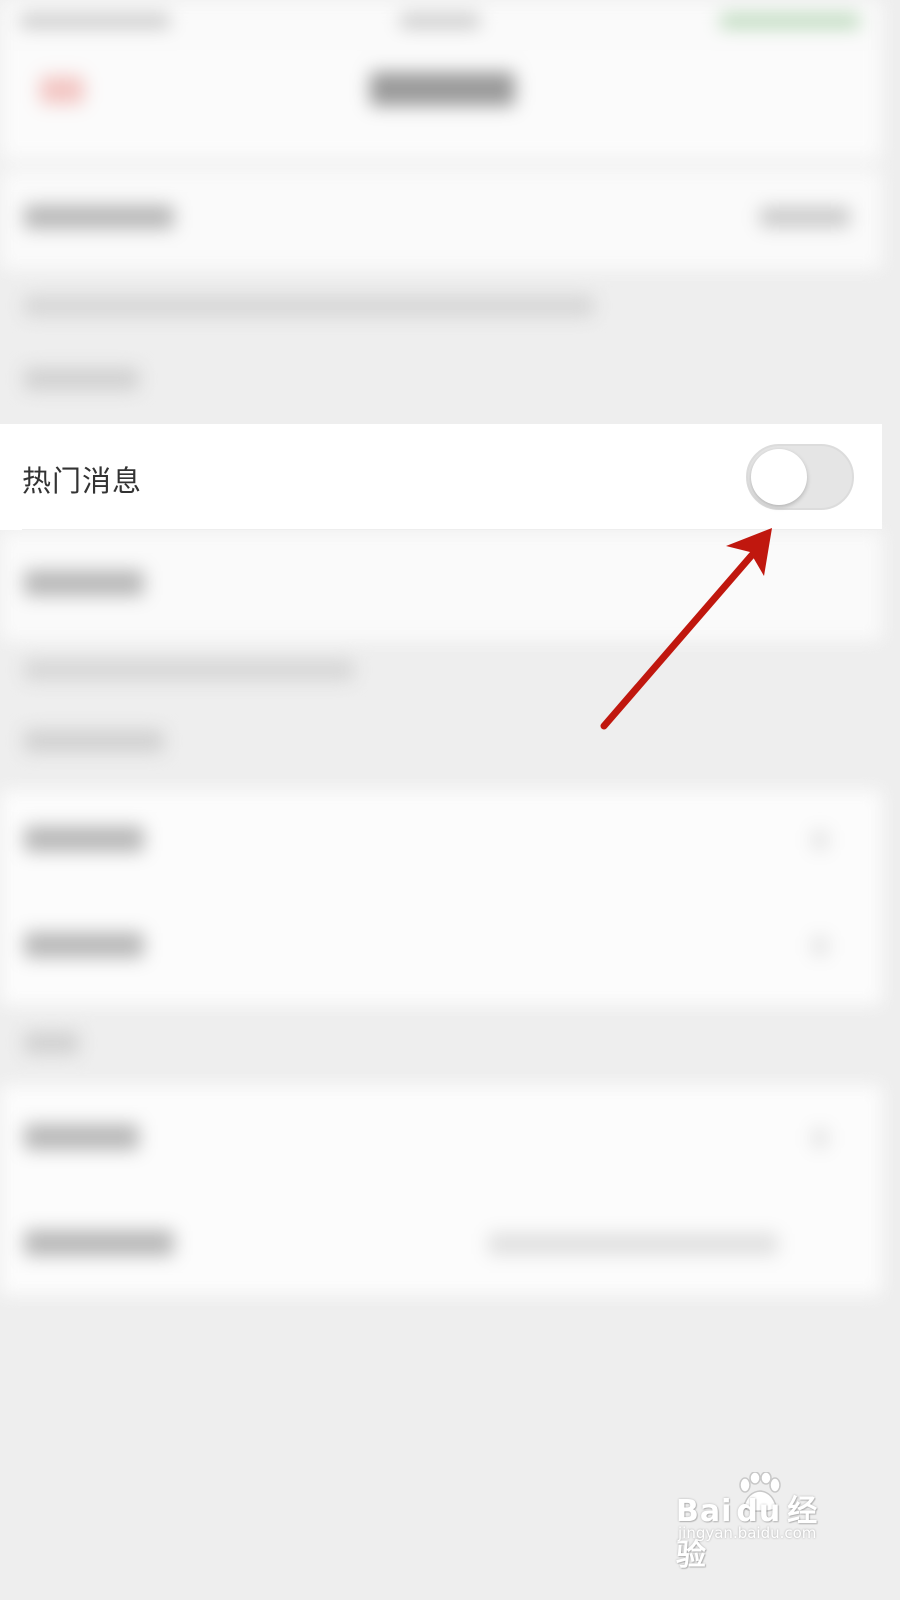 Image resolution: width=900 pixels, height=1600 pixels. I want to click on watermark-url: jingyan.baidu.com, so click(747, 1533).